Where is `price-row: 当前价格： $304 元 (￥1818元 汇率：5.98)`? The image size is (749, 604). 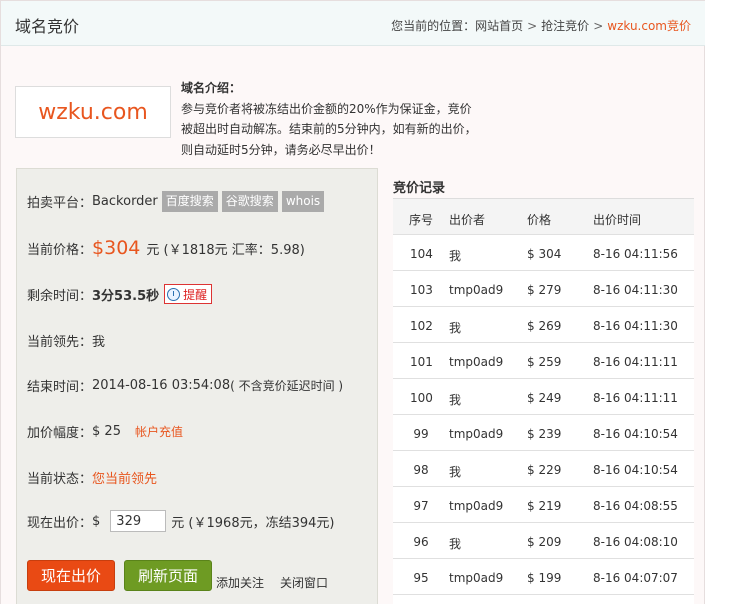 price-row: 当前价格： $304 元 (￥1818元 汇率：5.98) is located at coordinates (166, 248).